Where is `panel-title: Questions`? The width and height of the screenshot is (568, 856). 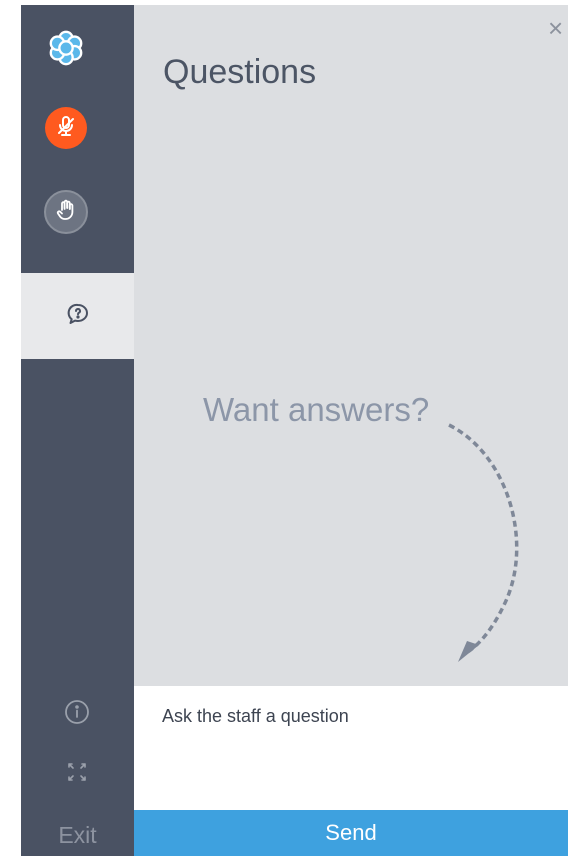 panel-title: Questions is located at coordinates (240, 72).